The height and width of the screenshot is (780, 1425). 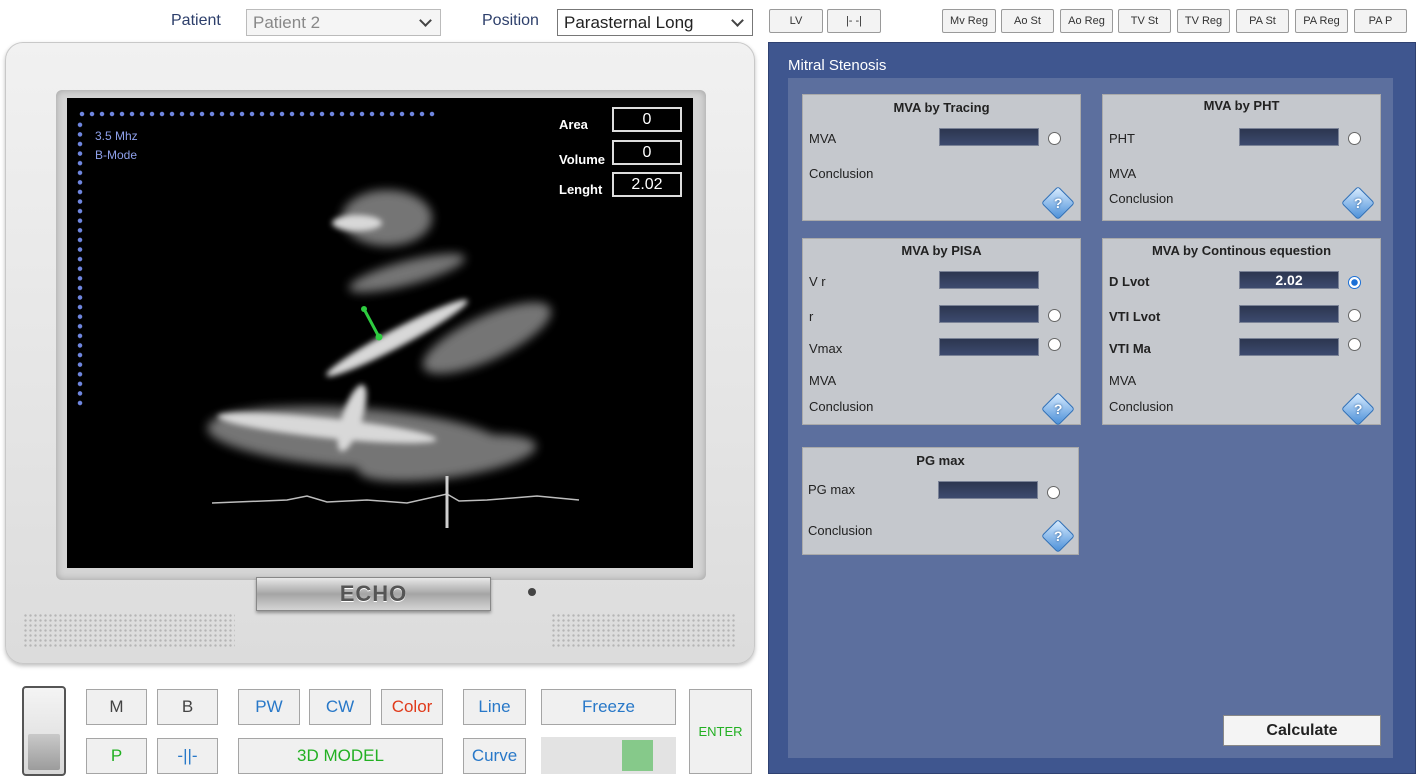 I want to click on card-title: MVA by Tracing, so click(x=941, y=107).